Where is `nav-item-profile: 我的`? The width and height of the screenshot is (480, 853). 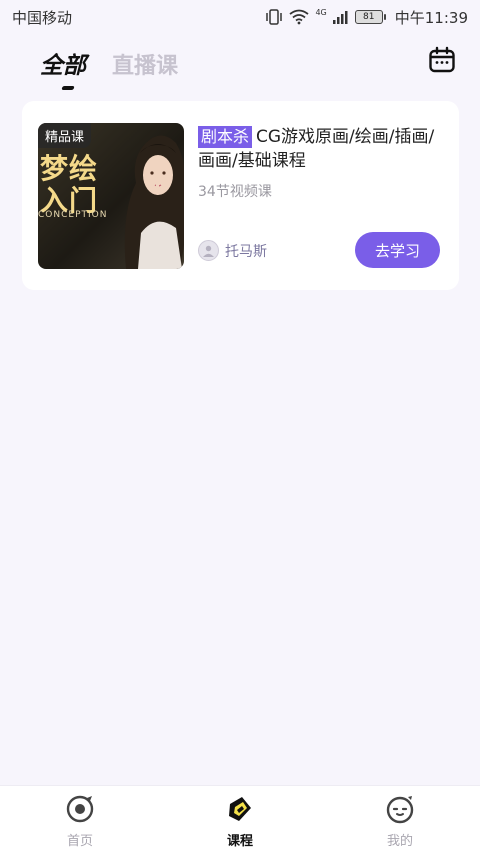 nav-item-profile: 我的 is located at coordinates (400, 821).